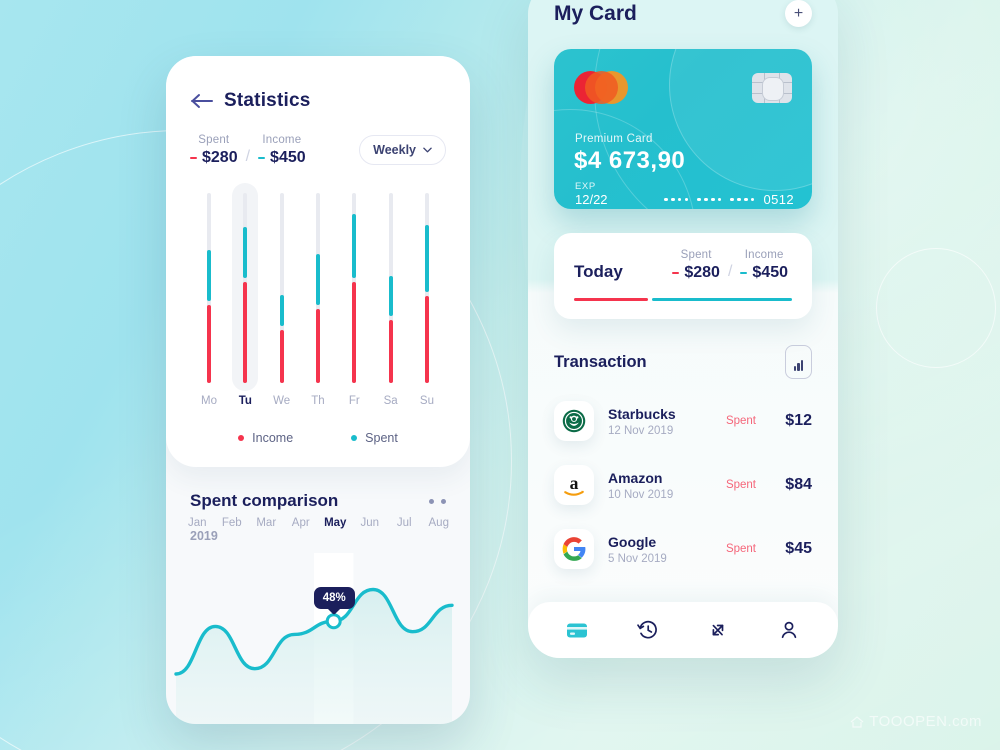 The image size is (1000, 750). I want to click on period-filter-label: Weekly, so click(394, 150).